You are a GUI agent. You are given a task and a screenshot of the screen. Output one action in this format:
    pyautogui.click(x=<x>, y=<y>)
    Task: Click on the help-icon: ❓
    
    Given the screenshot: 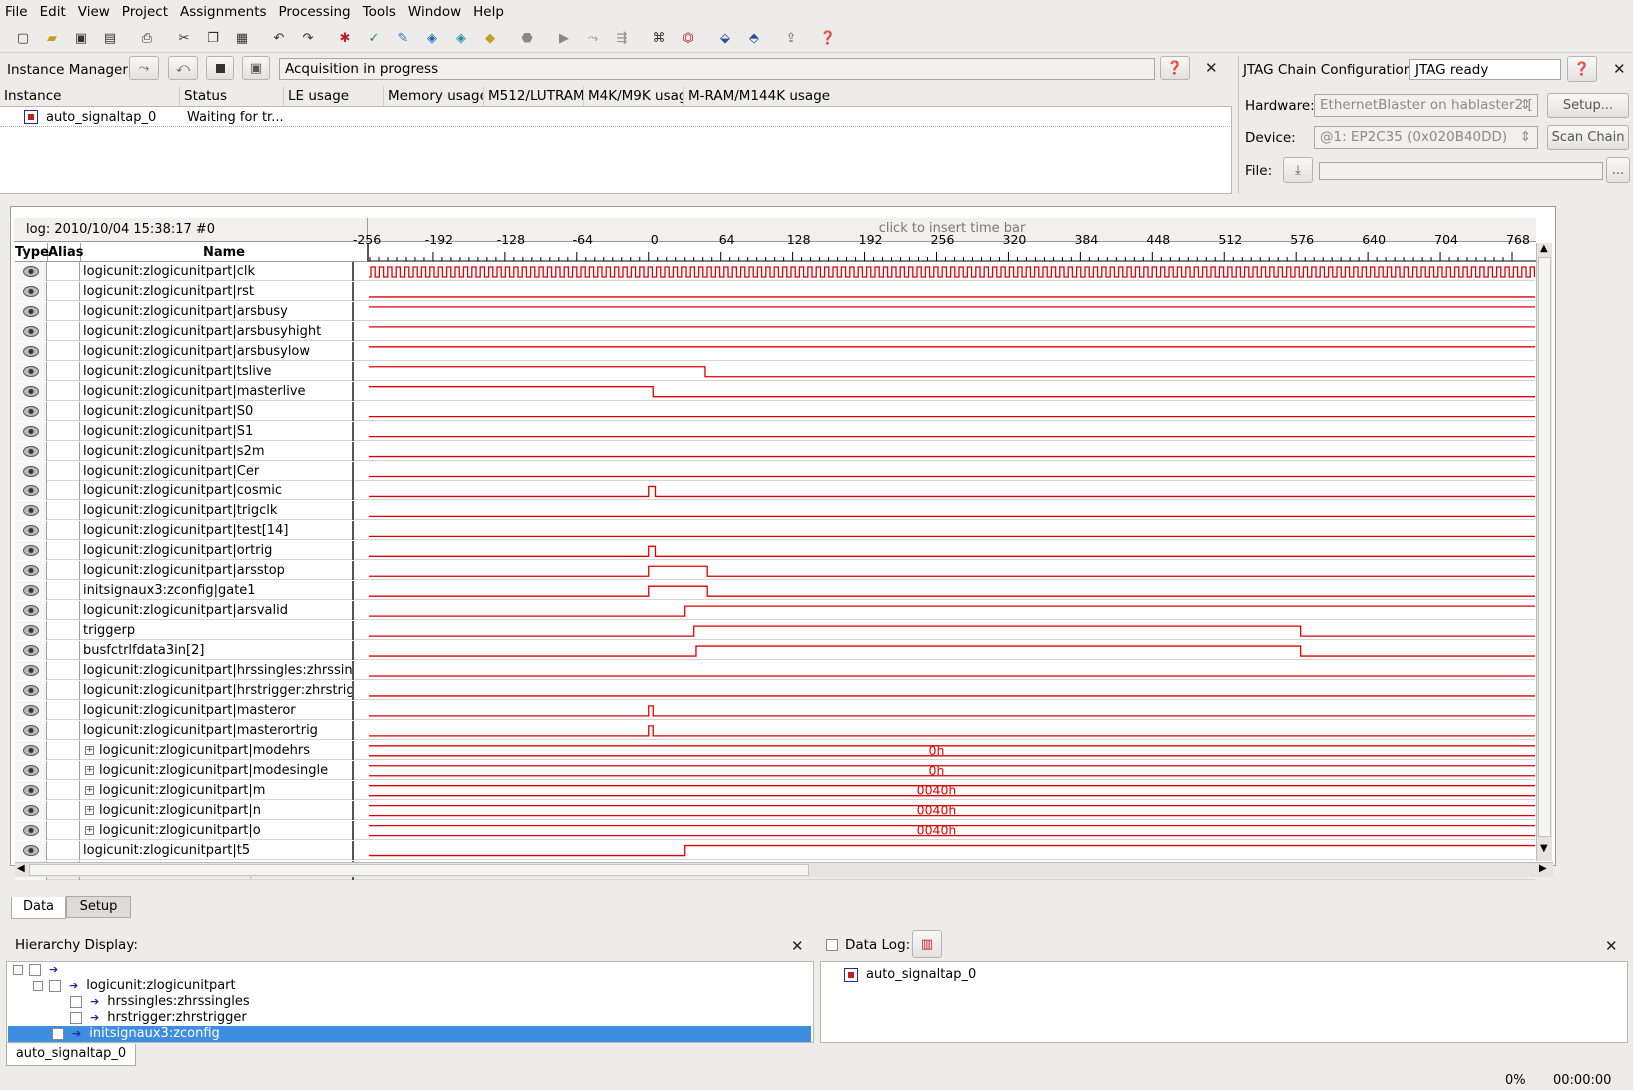 What is the action you would take?
    pyautogui.click(x=828, y=39)
    